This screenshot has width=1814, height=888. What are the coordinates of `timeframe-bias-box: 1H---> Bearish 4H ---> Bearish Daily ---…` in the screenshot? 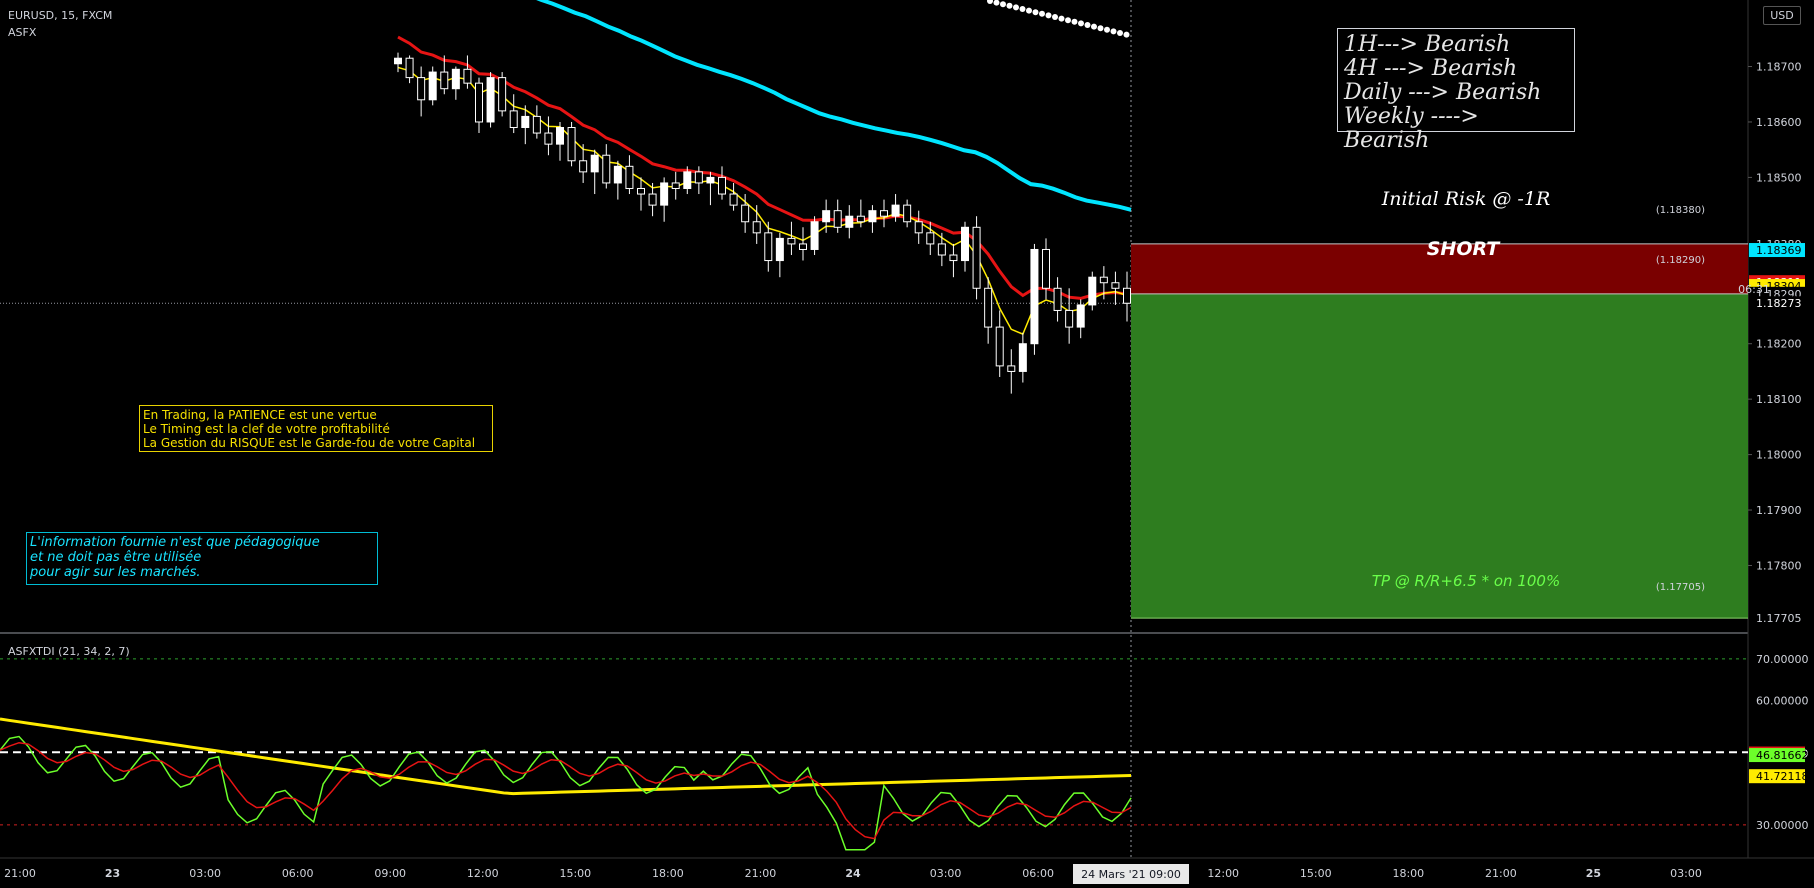 It's located at (1456, 90).